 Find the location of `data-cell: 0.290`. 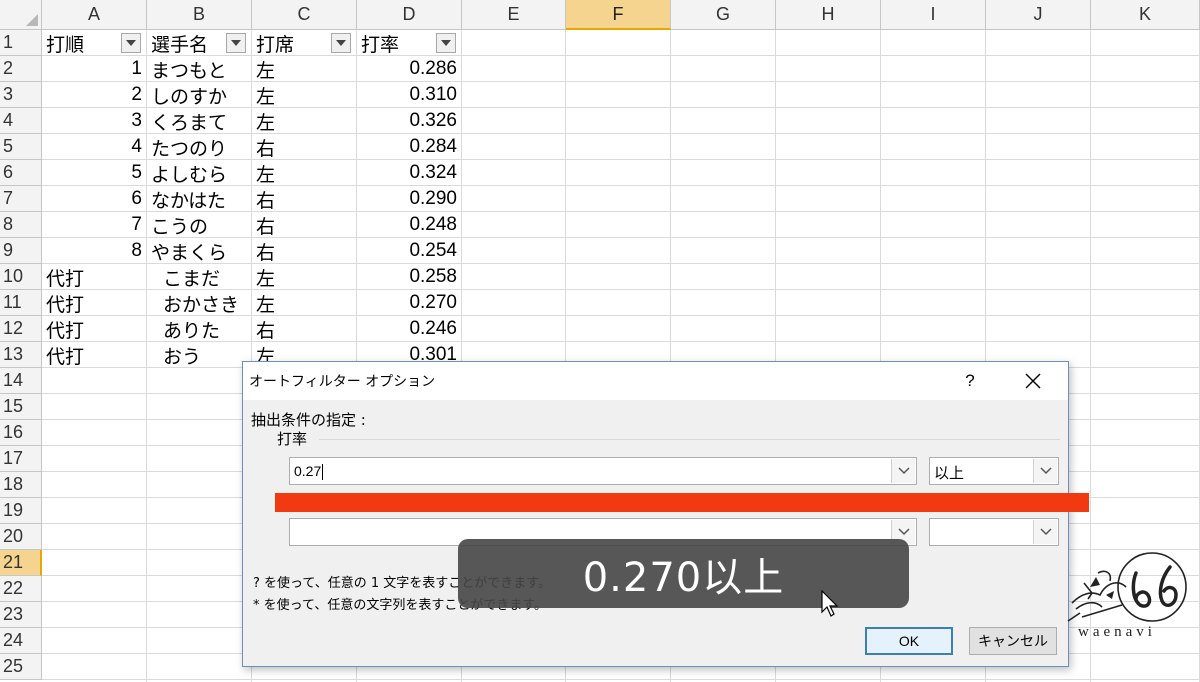

data-cell: 0.290 is located at coordinates (409, 199).